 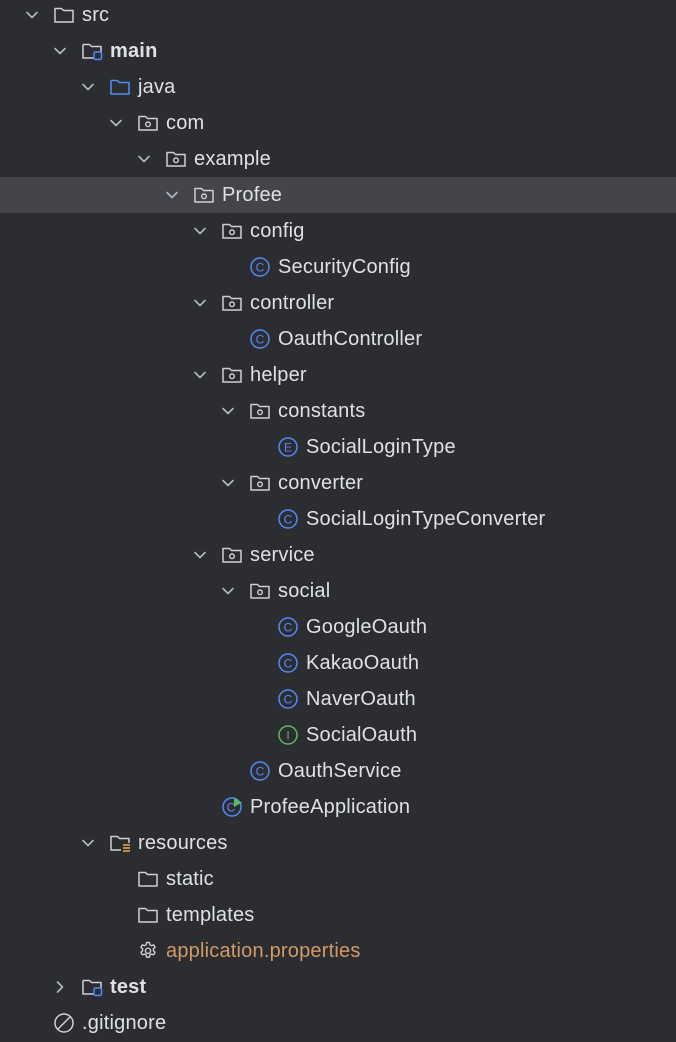 I want to click on tree-node-label: .gitignore, so click(x=124, y=1023).